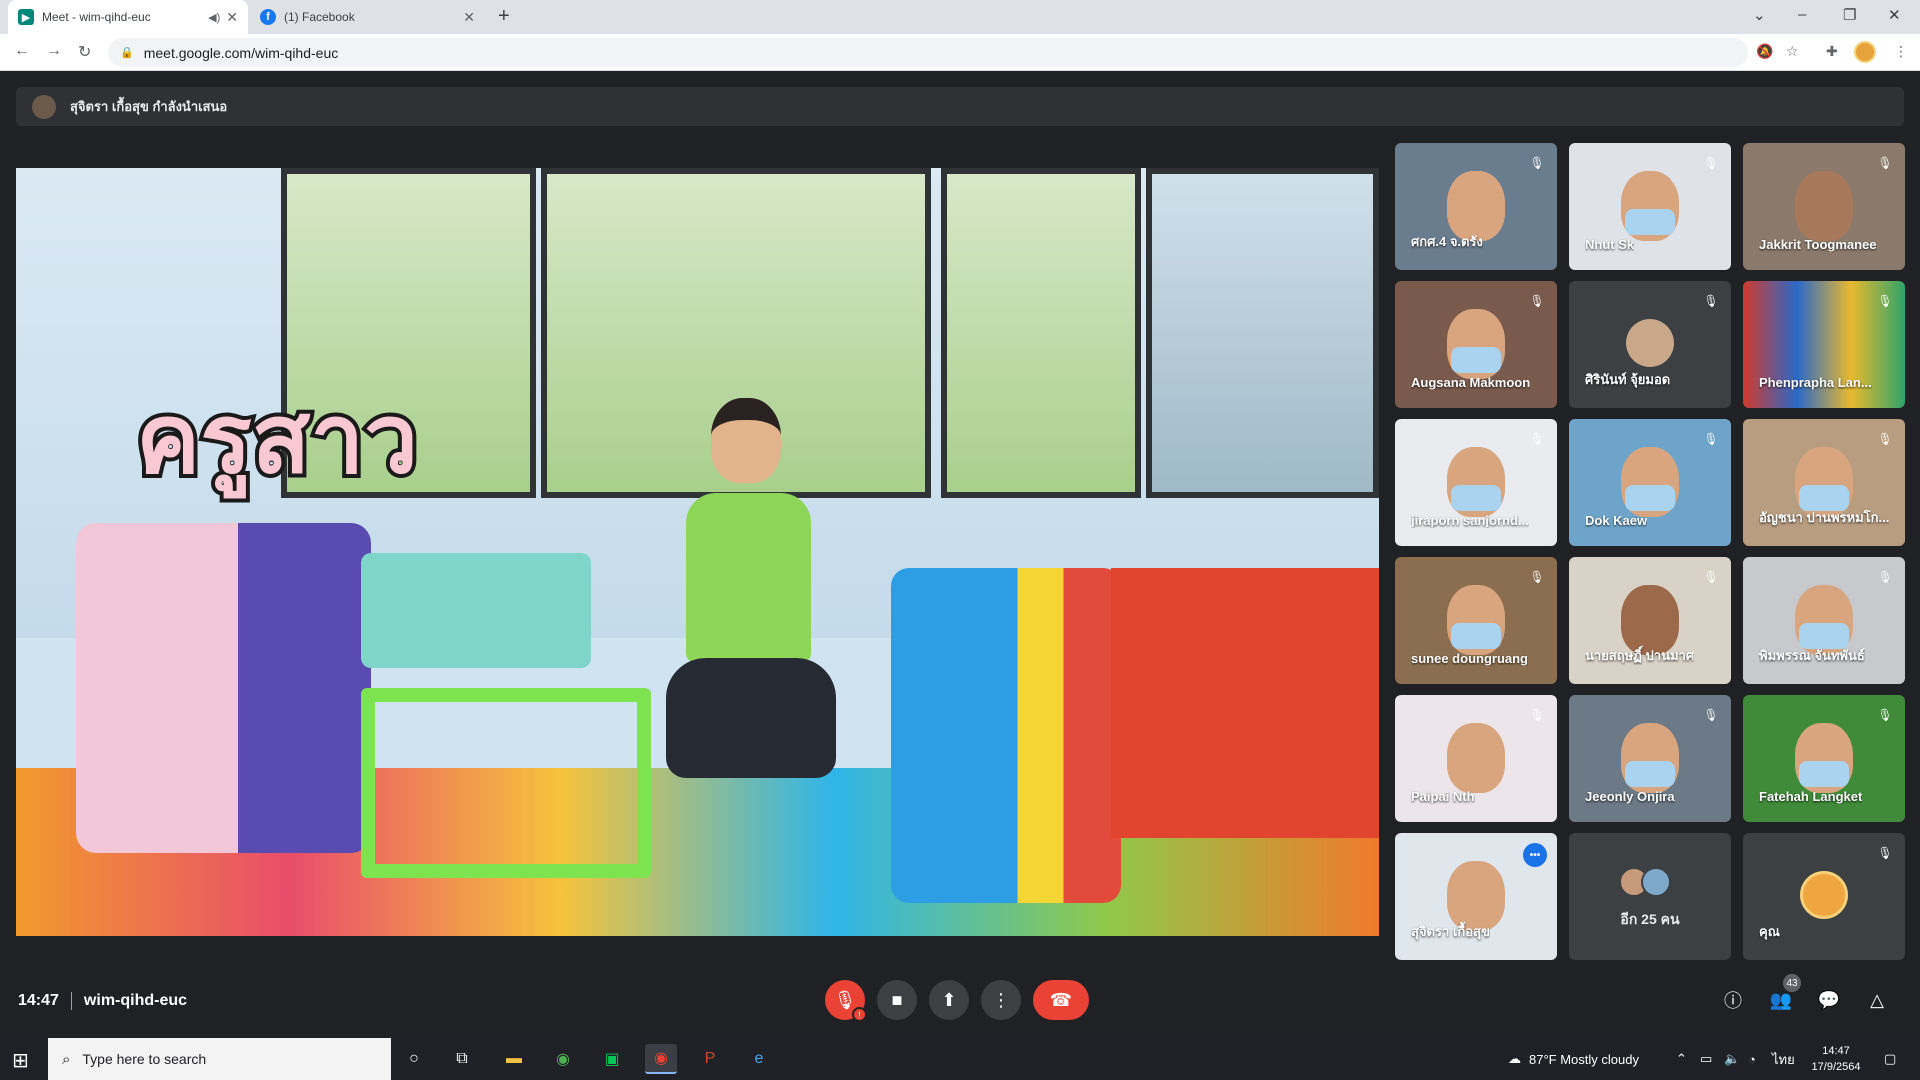 This screenshot has height=1080, width=1920. I want to click on camera-icon: ■, so click(897, 999).